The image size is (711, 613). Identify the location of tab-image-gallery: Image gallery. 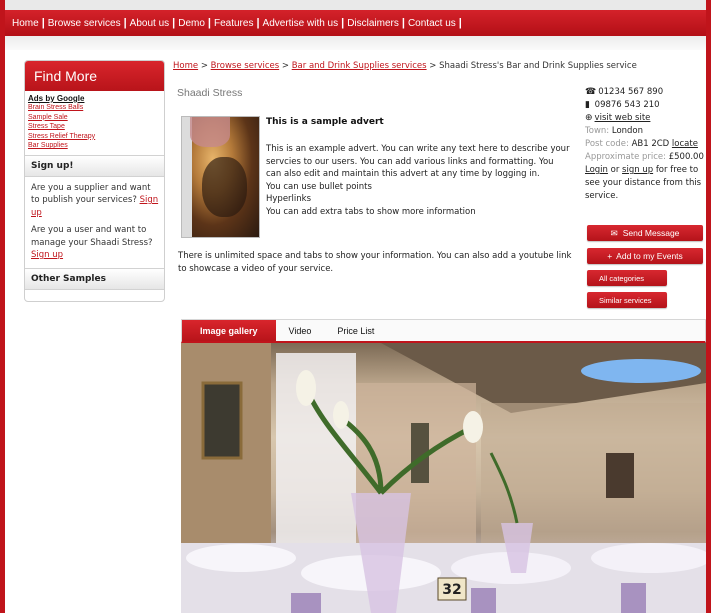
(229, 330).